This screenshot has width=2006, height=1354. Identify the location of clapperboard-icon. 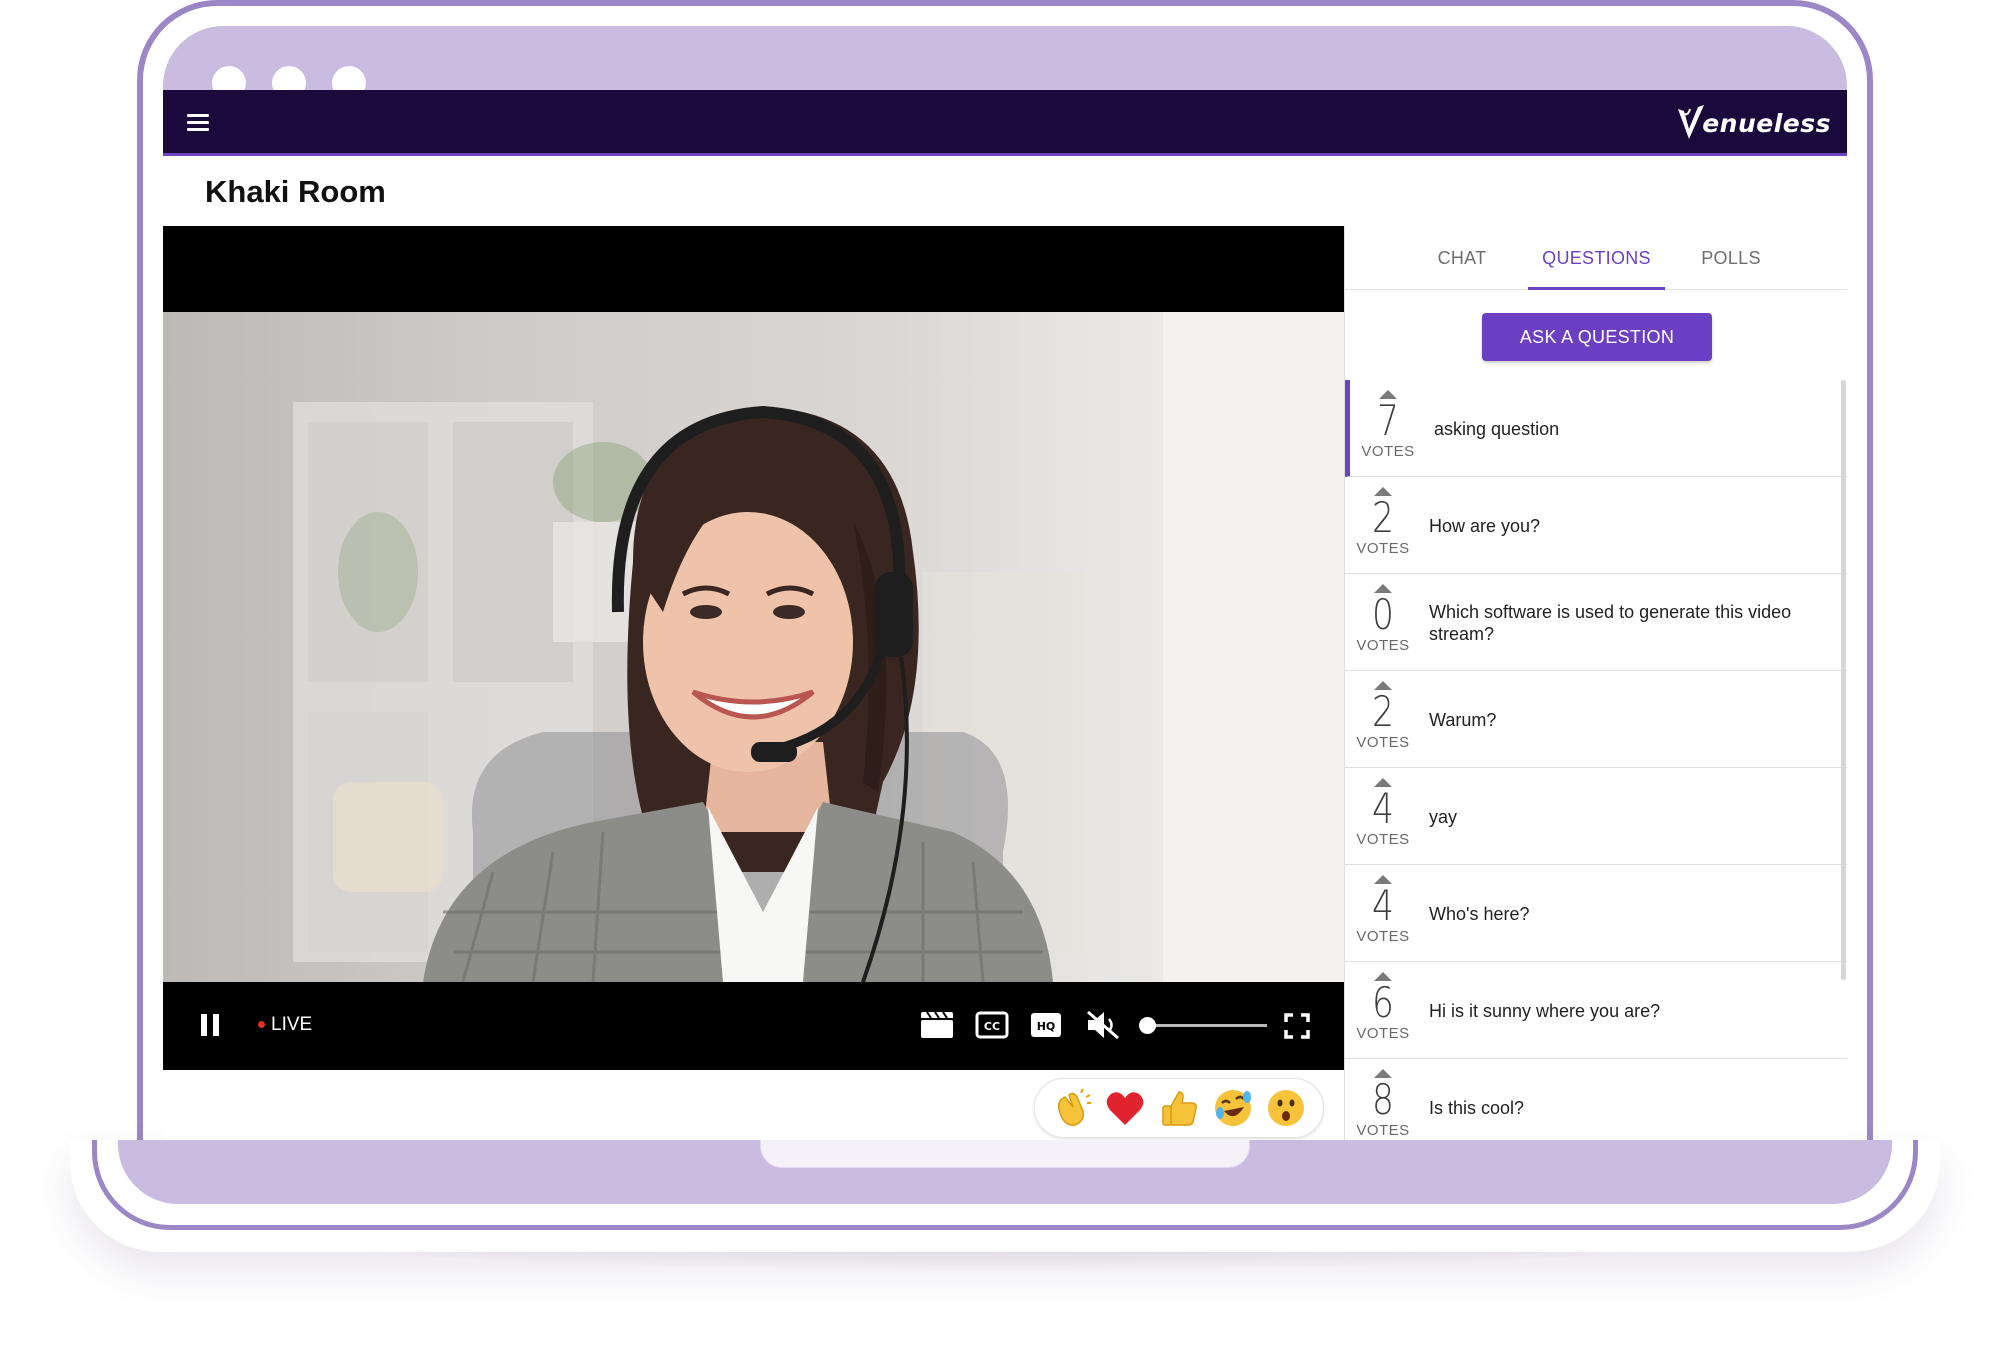
(937, 1025).